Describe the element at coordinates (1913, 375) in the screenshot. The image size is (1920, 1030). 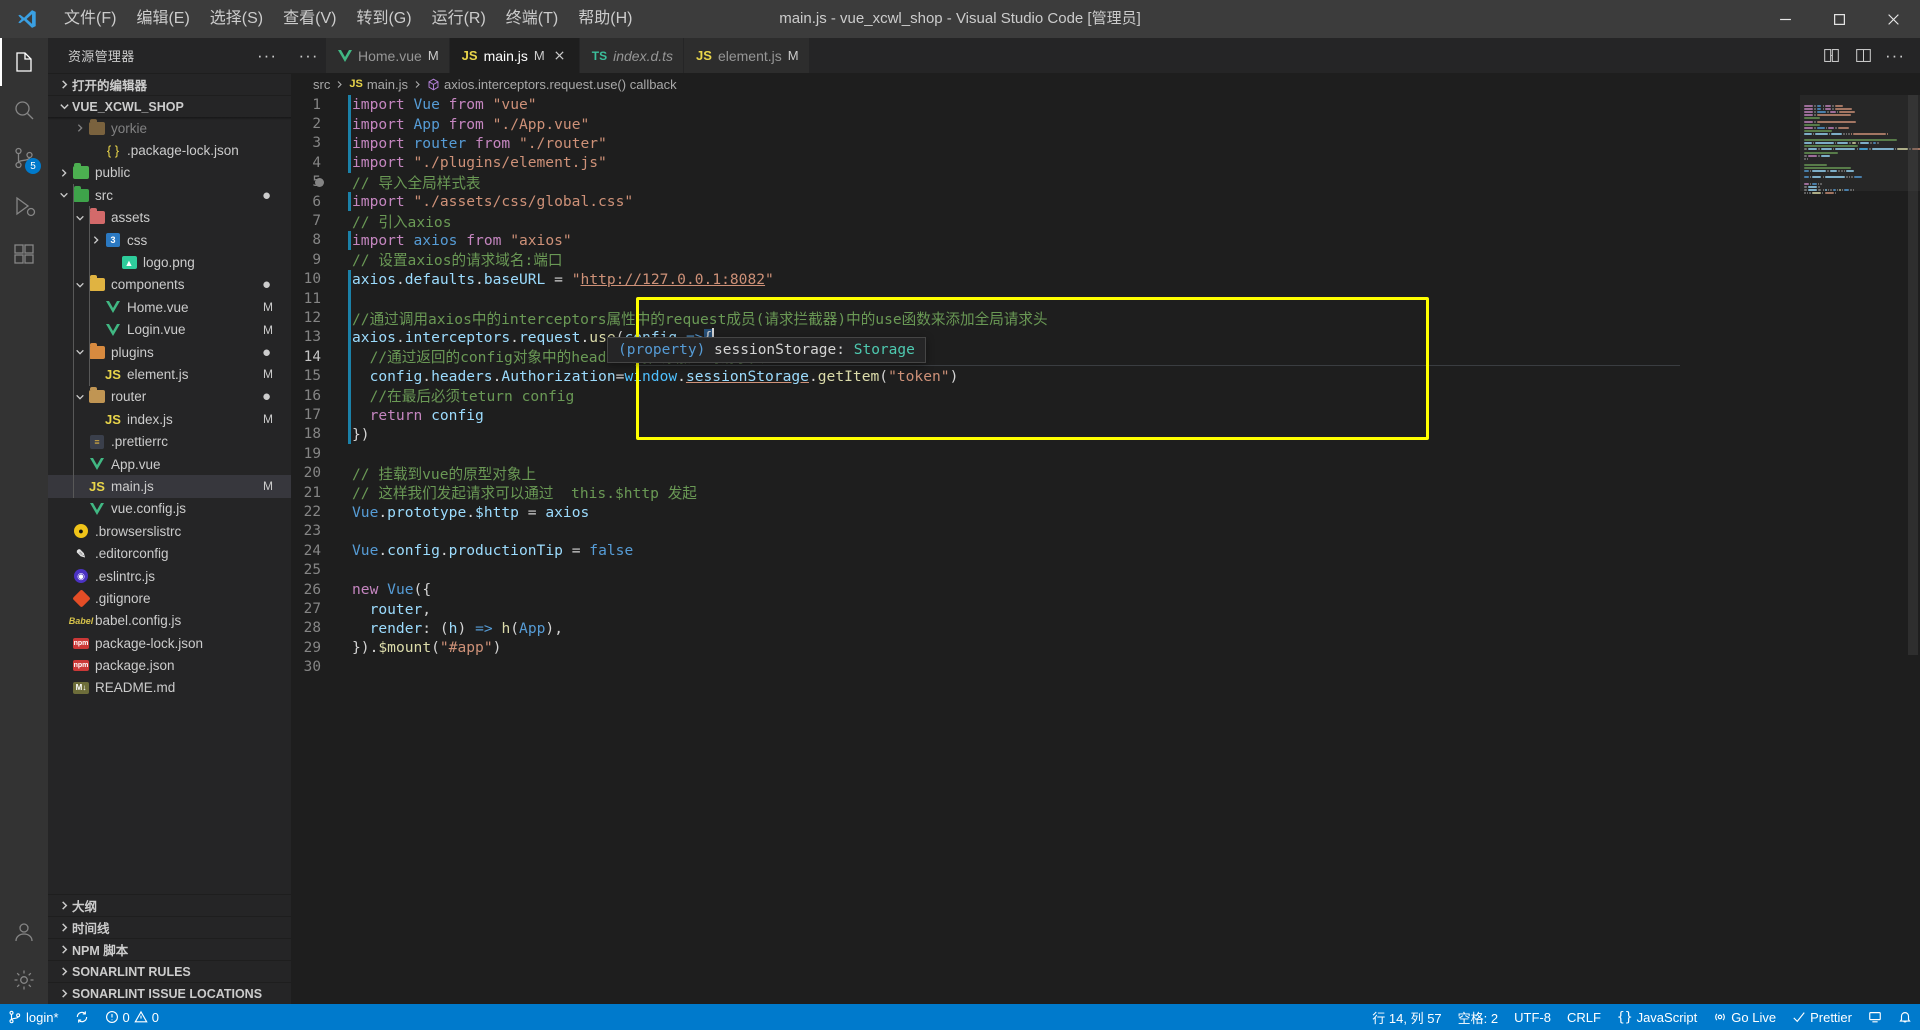
I see `scrollbar-thumb` at that location.